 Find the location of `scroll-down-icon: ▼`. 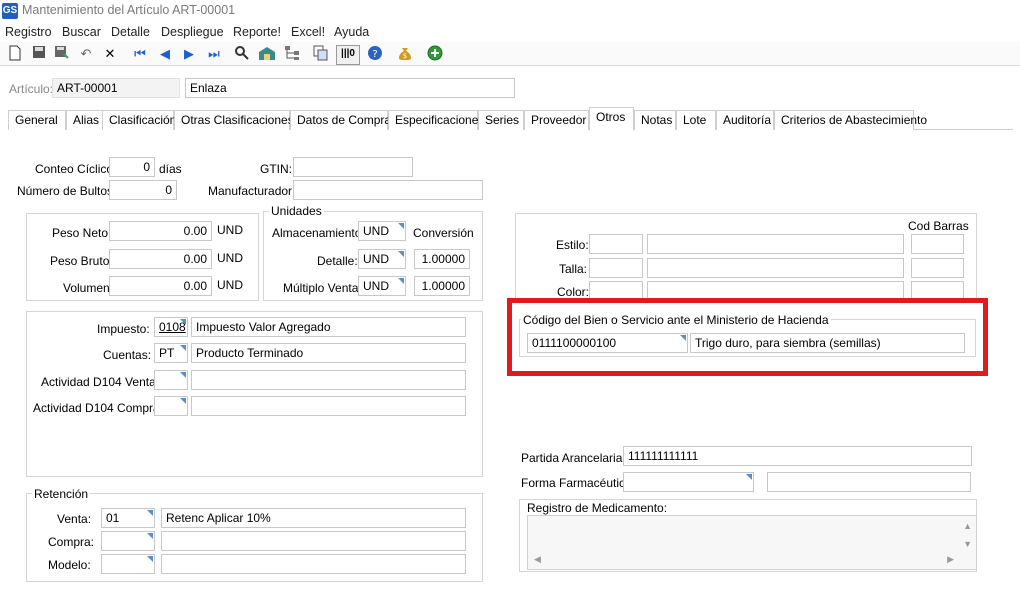

scroll-down-icon: ▼ is located at coordinates (967, 544).